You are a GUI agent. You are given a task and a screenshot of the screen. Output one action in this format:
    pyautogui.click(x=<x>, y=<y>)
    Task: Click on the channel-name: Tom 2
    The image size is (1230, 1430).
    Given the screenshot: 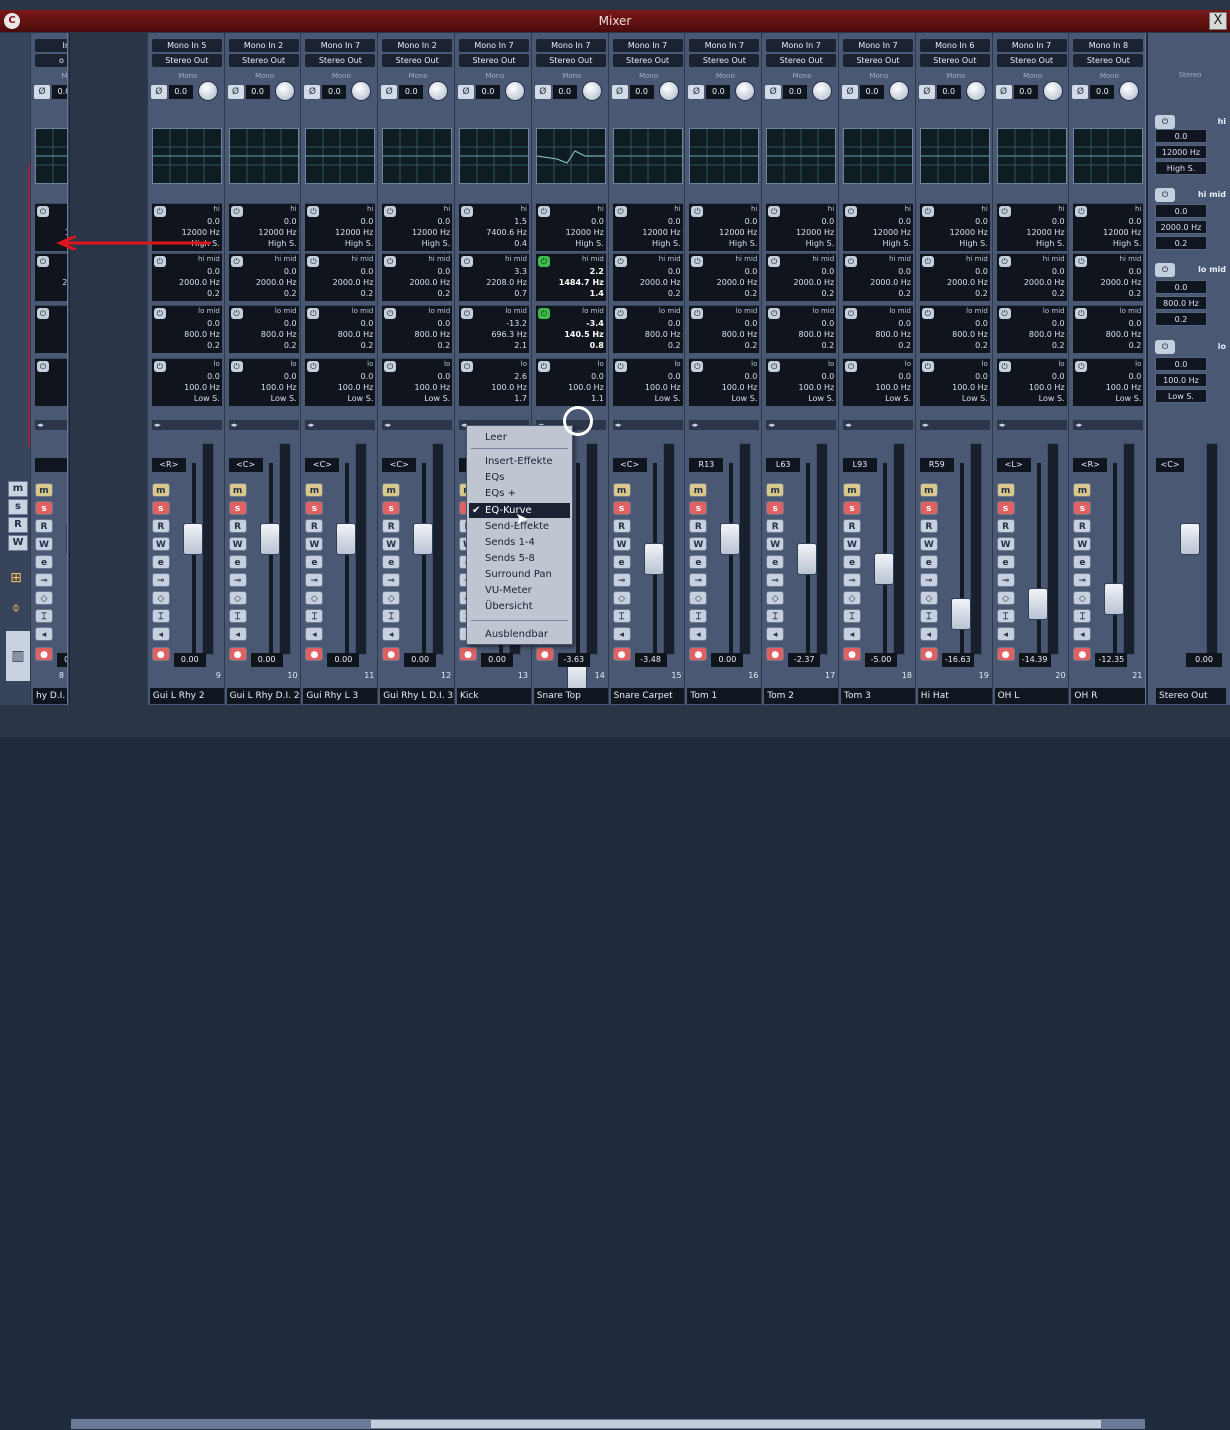 What is the action you would take?
    pyautogui.click(x=801, y=696)
    